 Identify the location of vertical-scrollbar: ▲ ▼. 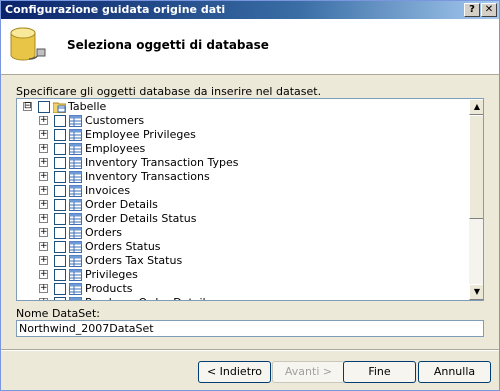
(476, 199).